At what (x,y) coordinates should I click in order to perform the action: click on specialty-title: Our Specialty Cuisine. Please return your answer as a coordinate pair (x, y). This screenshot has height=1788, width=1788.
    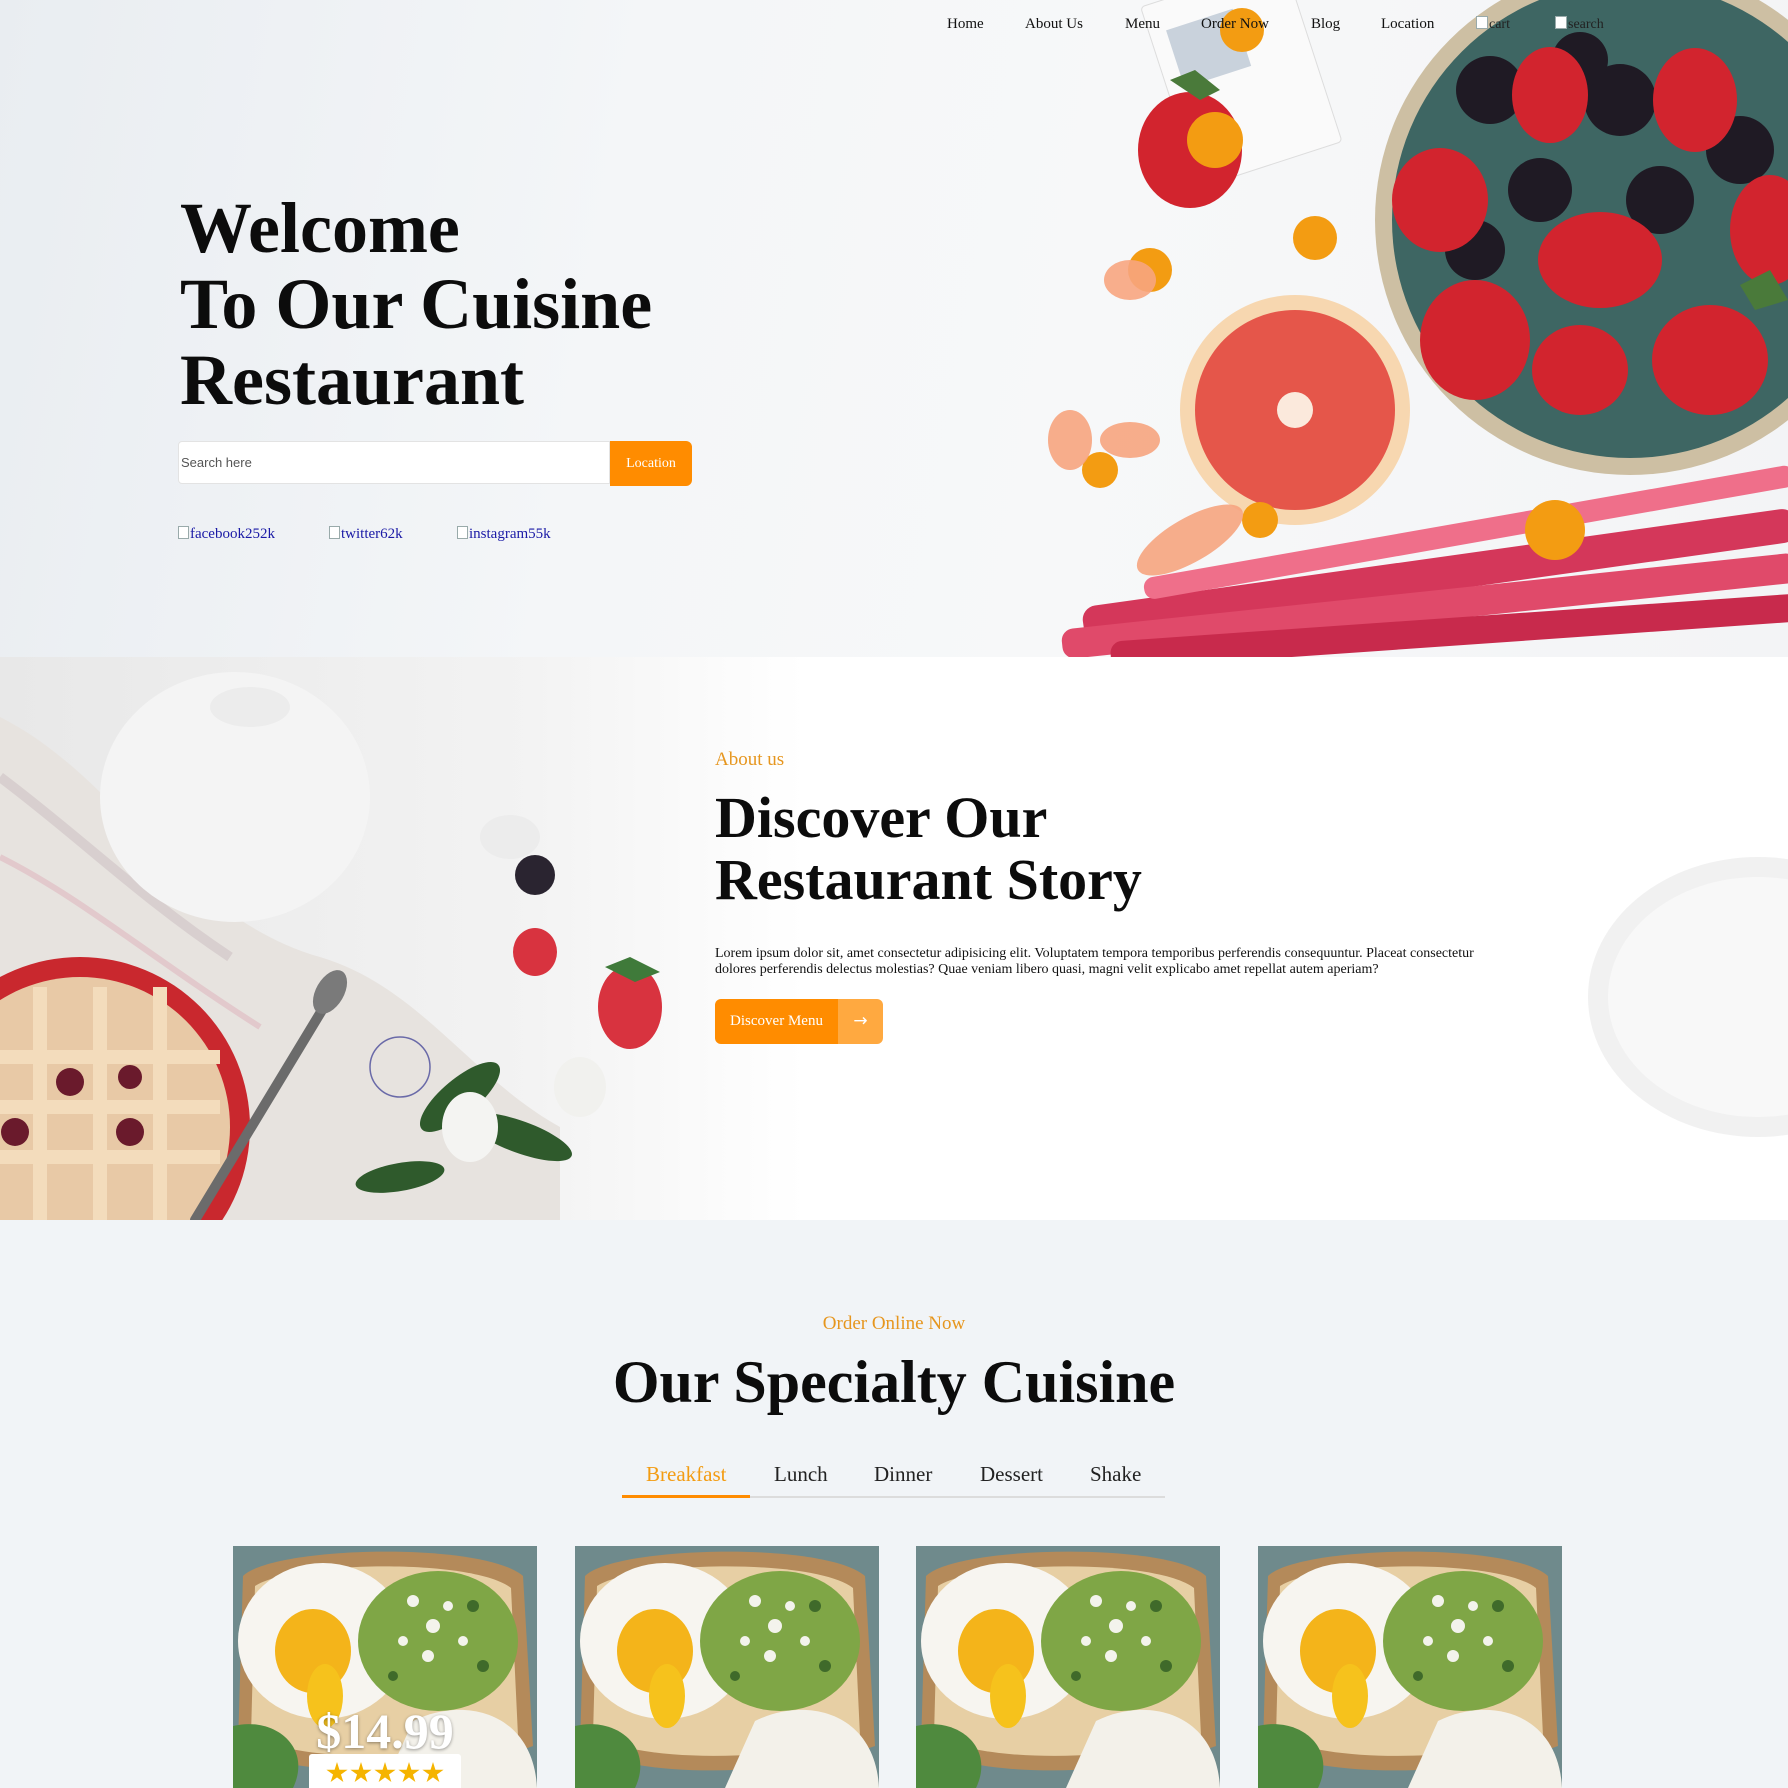
    Looking at the image, I should click on (894, 1382).